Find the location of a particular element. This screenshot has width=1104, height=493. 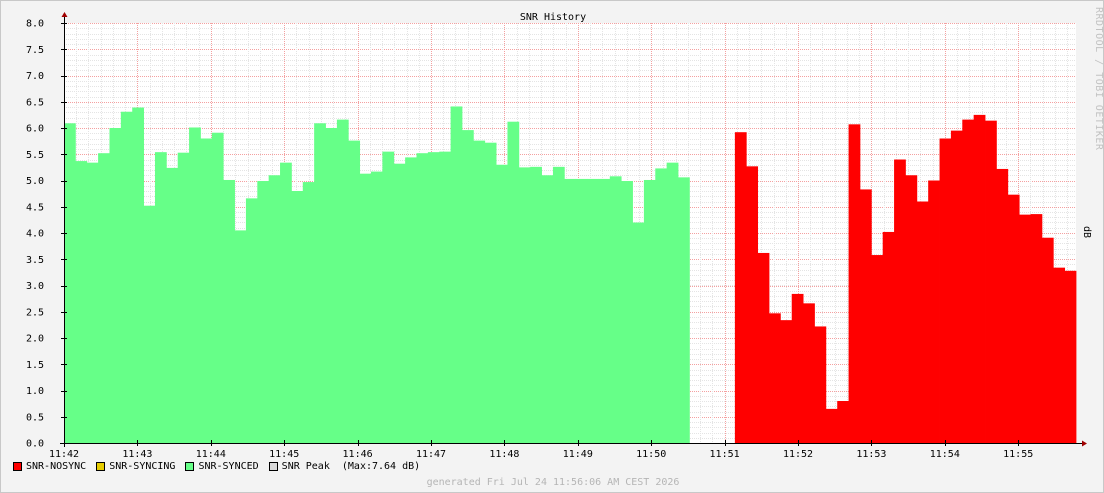

x-tick-label: 11:44 is located at coordinates (211, 454).